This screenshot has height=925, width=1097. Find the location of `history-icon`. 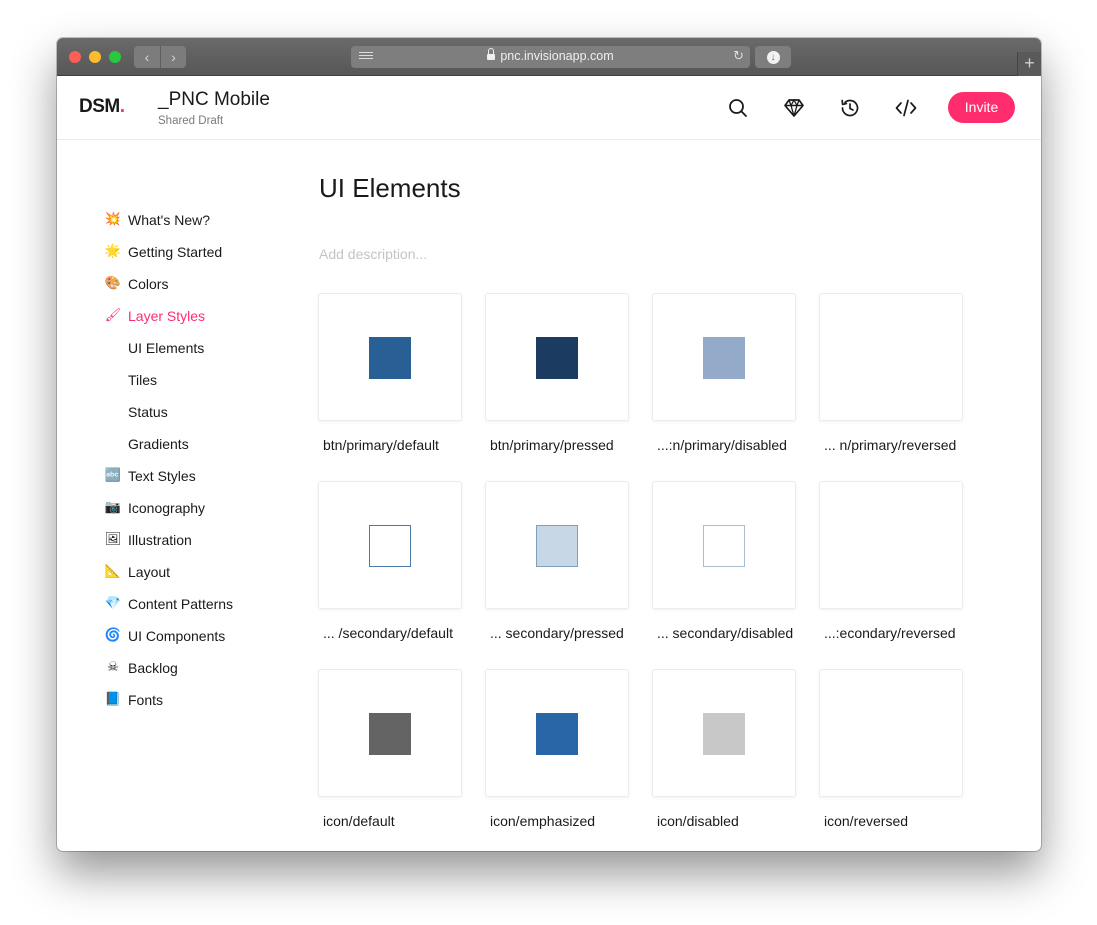

history-icon is located at coordinates (850, 108).